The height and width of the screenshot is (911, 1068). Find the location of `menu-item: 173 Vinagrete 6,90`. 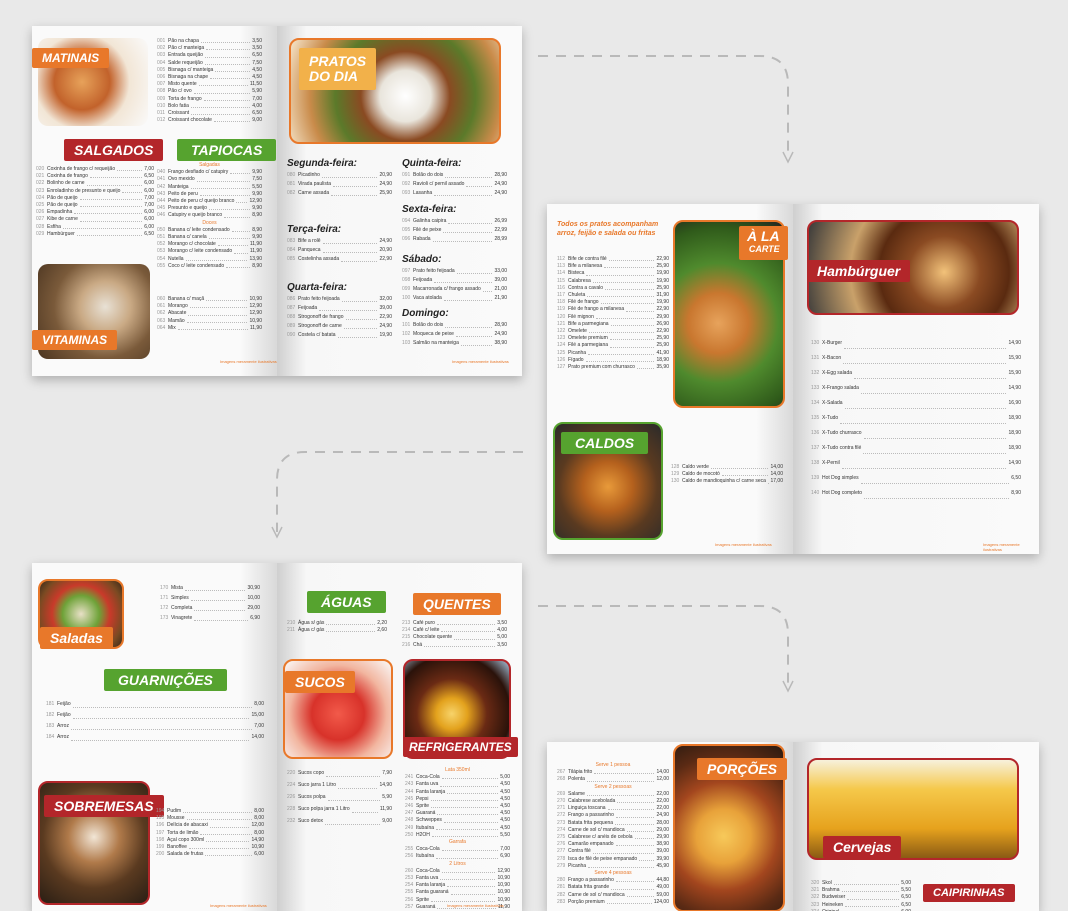

menu-item: 173 Vinagrete 6,90 is located at coordinates (210, 618).